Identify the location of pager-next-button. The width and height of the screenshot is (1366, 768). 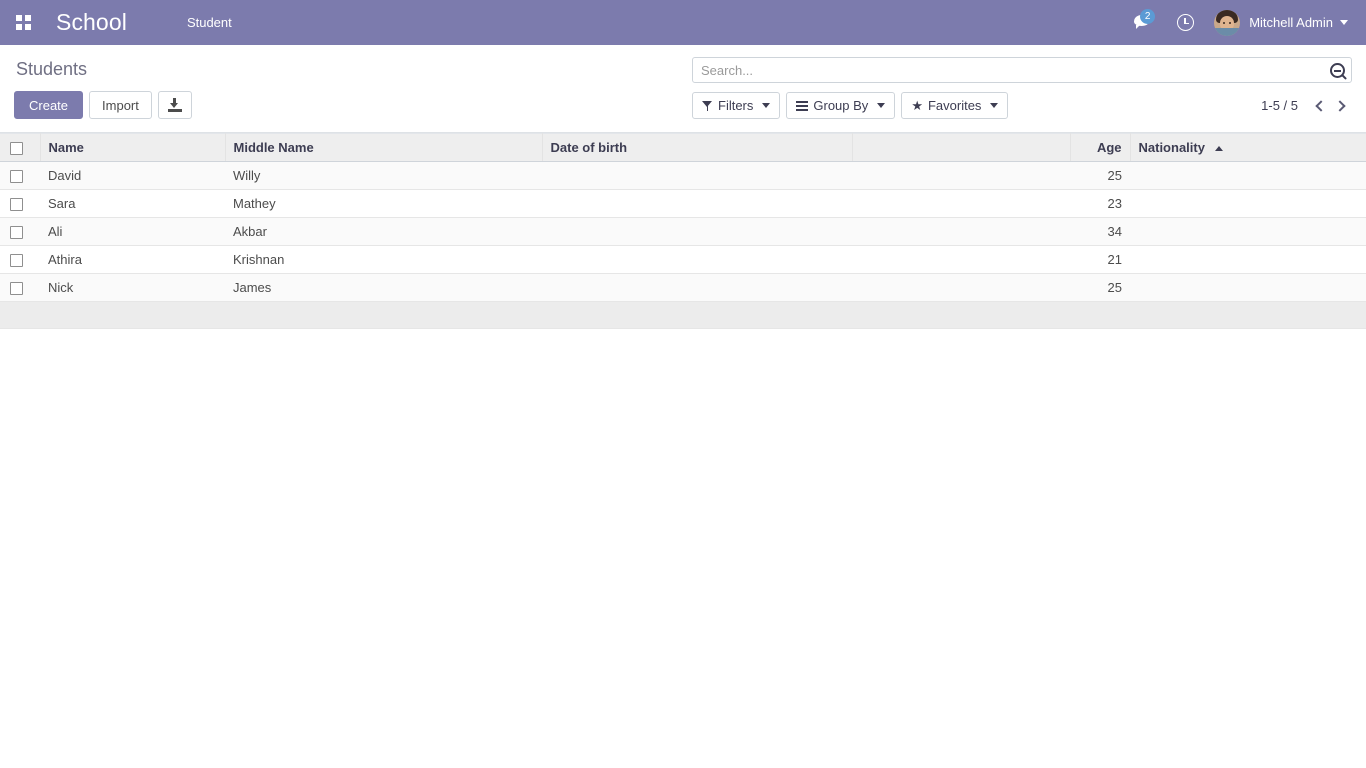
(1341, 106).